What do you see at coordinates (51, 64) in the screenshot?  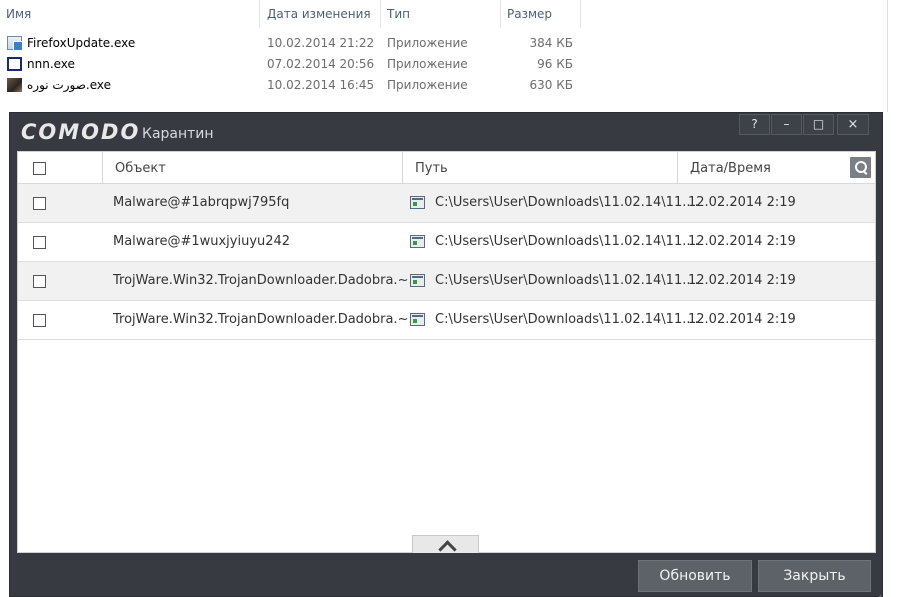 I see `file-name: nnn.exe` at bounding box center [51, 64].